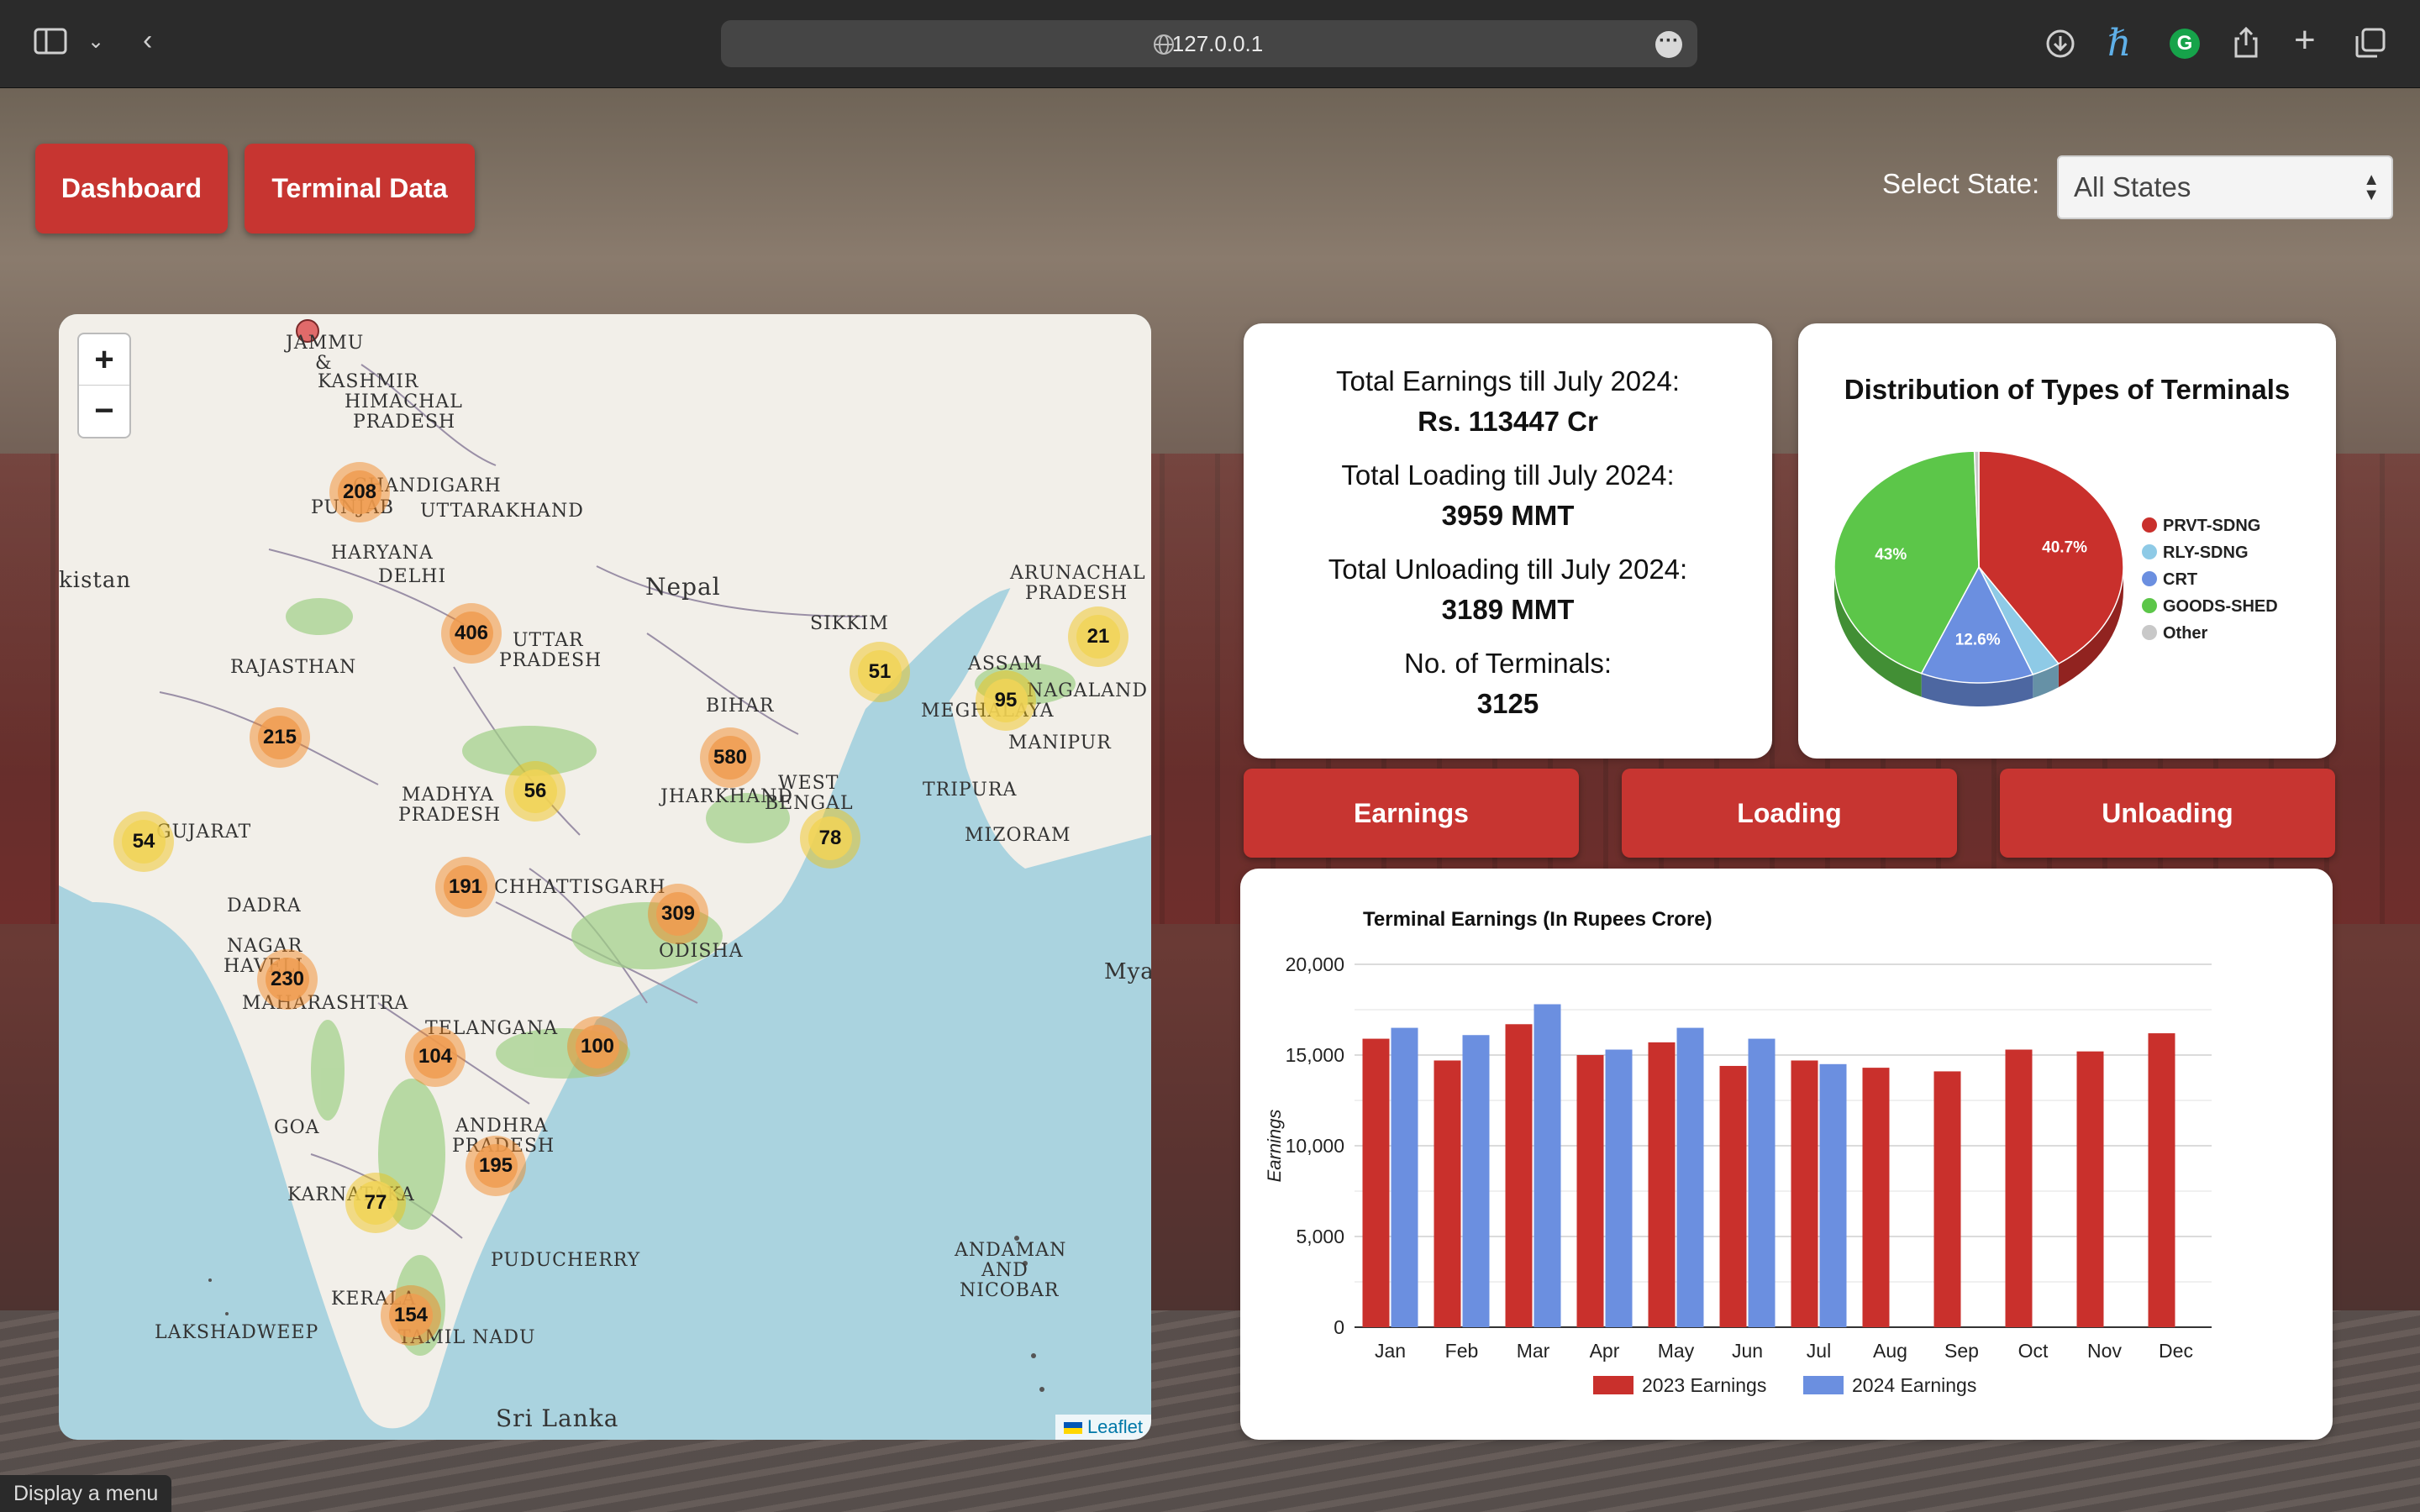 This screenshot has width=2420, height=1512. I want to click on cluster-count: 51, so click(880, 672).